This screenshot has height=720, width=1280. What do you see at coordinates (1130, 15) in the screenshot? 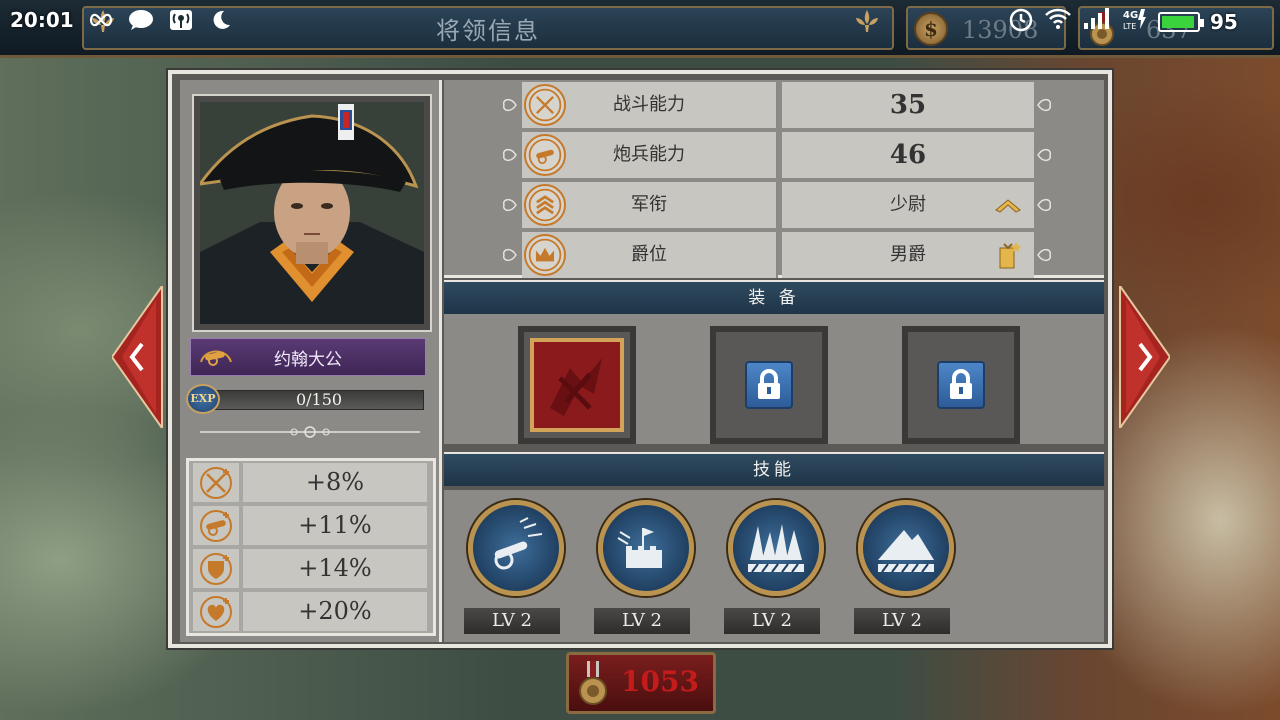
I see `svg-text: 4G` at bounding box center [1130, 15].